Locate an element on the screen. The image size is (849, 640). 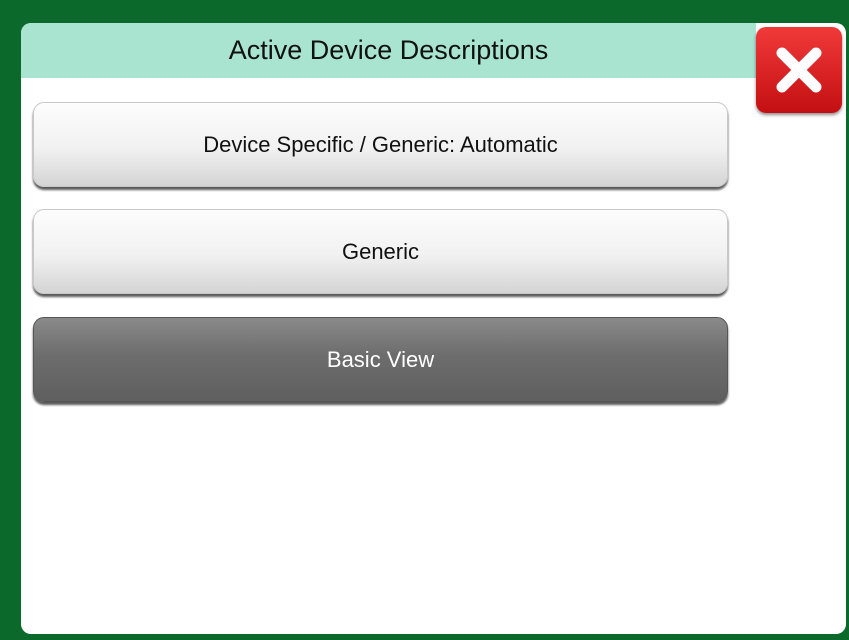
dialog-title: Active Device Descriptions is located at coordinates (388, 50).